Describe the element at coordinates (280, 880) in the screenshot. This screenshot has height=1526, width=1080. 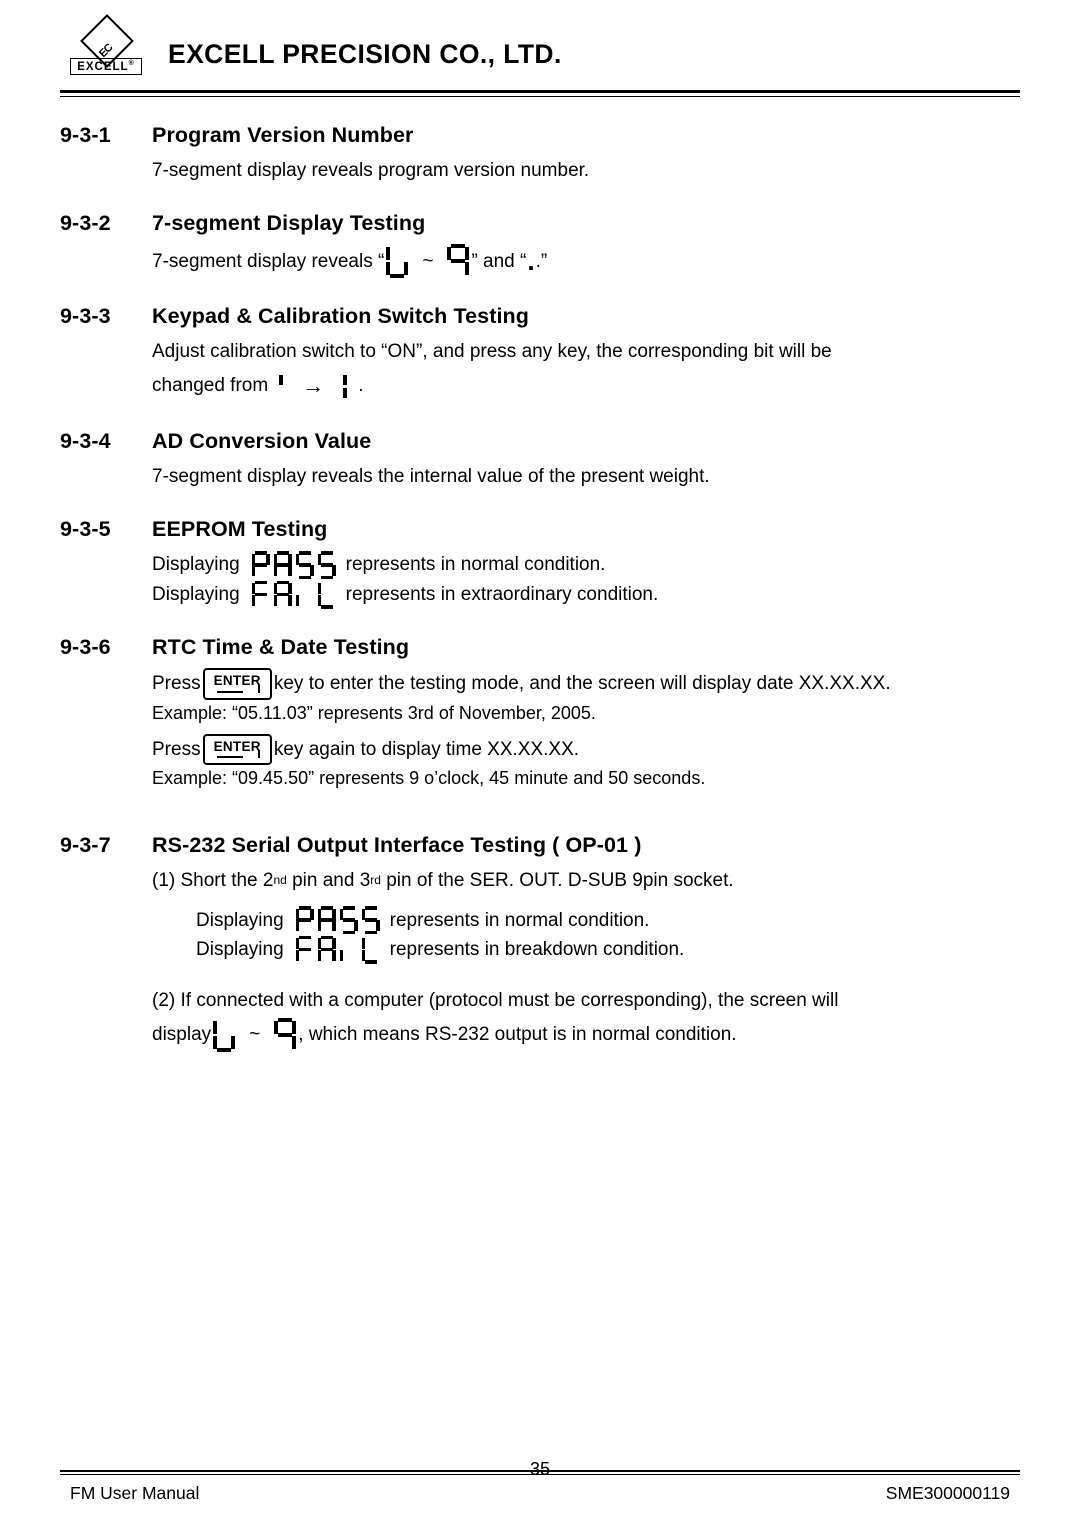
I see `item1-ordinal-nd: nd` at that location.